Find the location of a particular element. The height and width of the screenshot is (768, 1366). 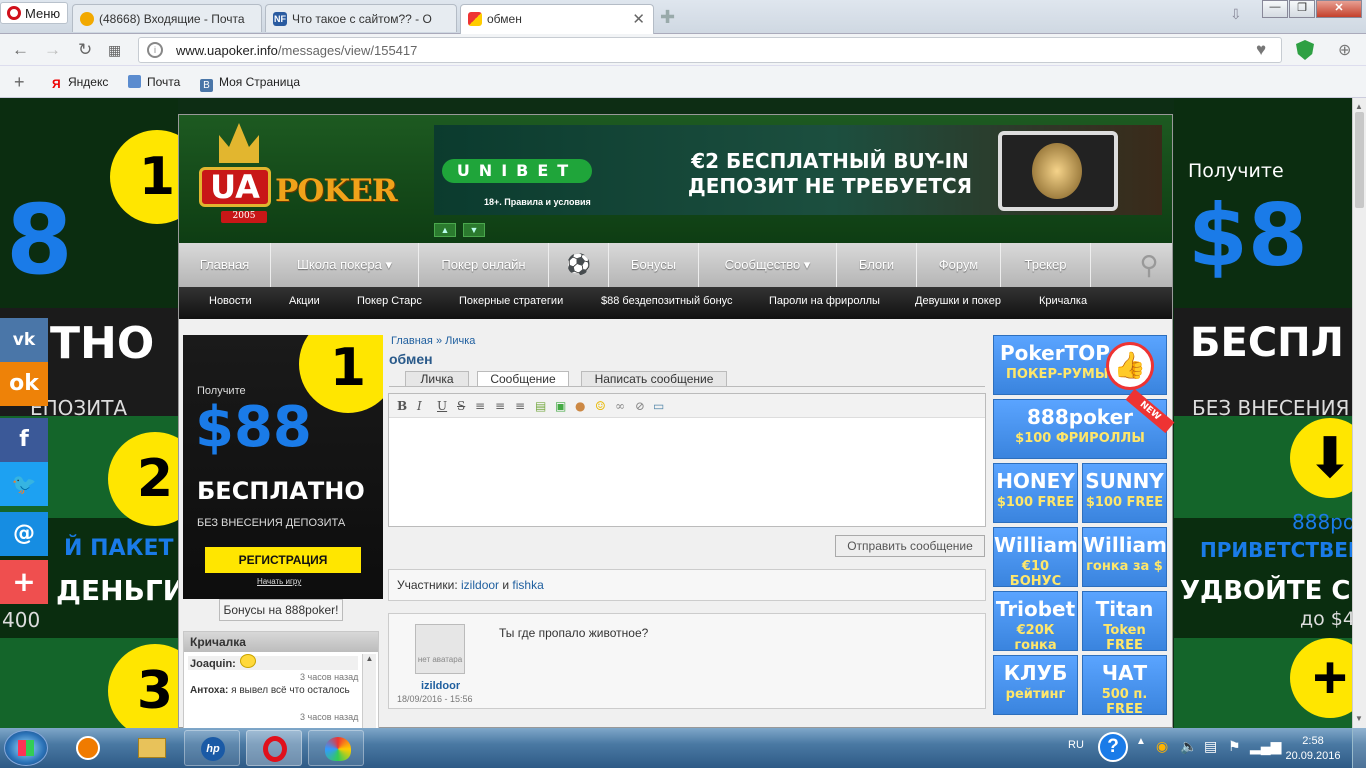

volume-icon: 🔈 is located at coordinates (1188, 746).